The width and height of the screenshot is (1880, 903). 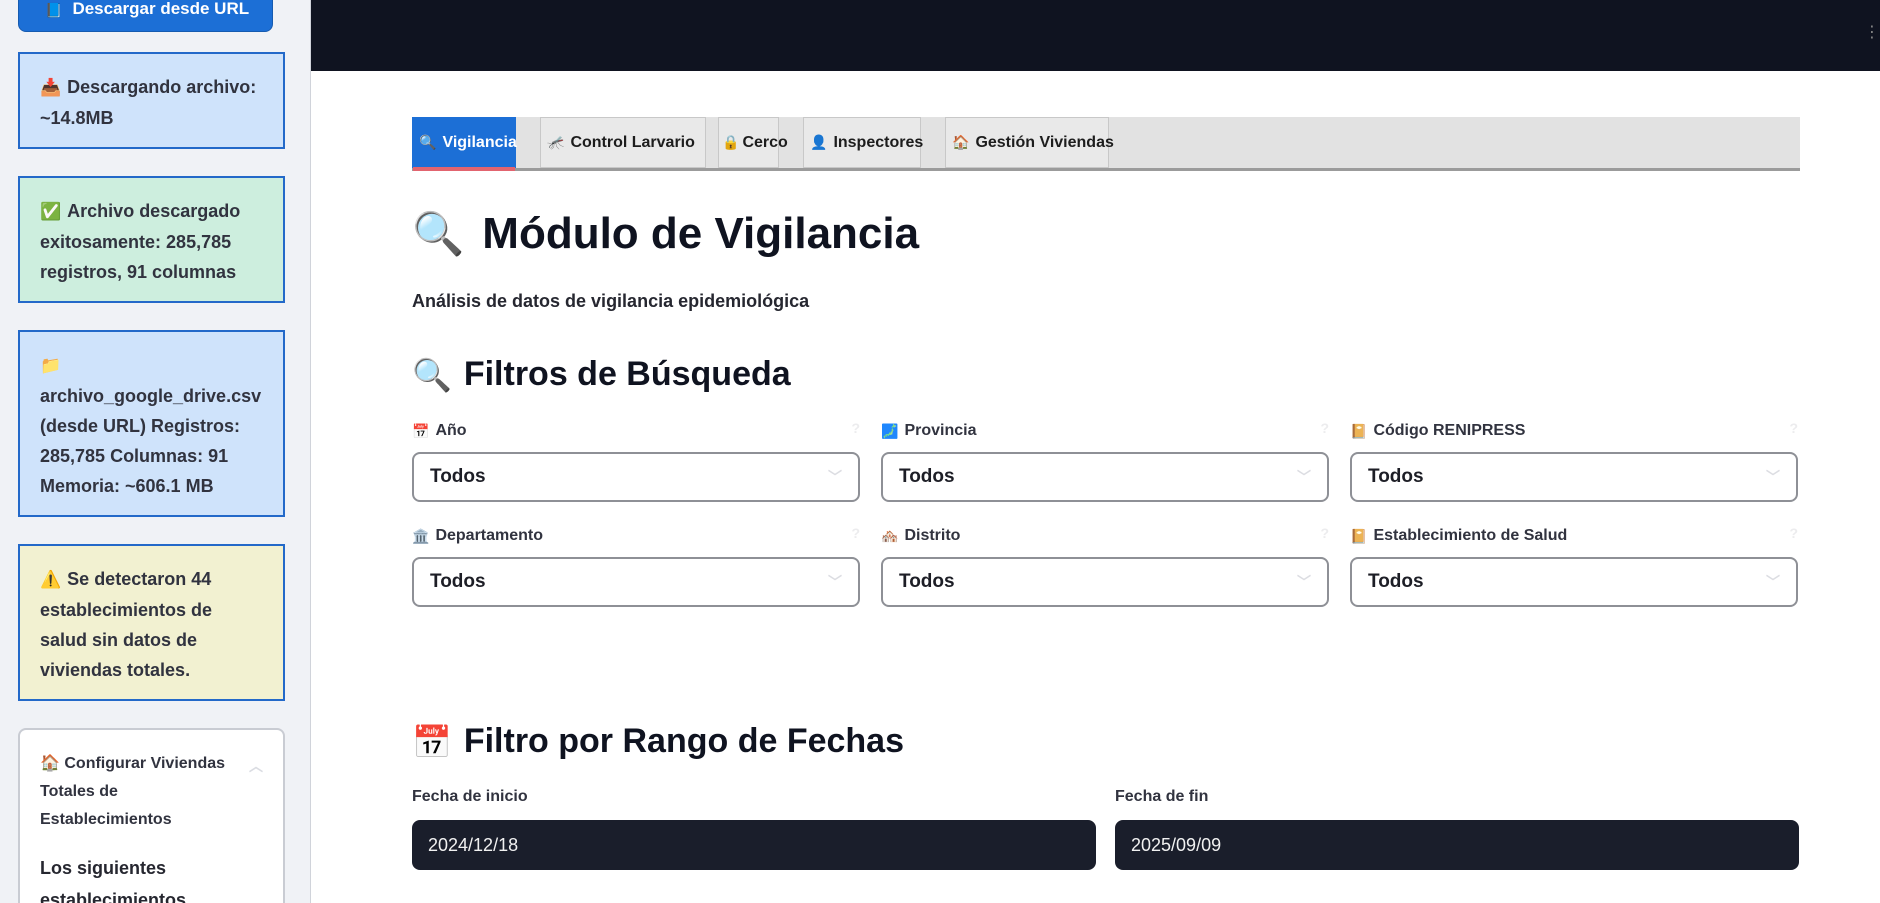 What do you see at coordinates (451, 430) in the screenshot?
I see `filter-label-text: Año` at bounding box center [451, 430].